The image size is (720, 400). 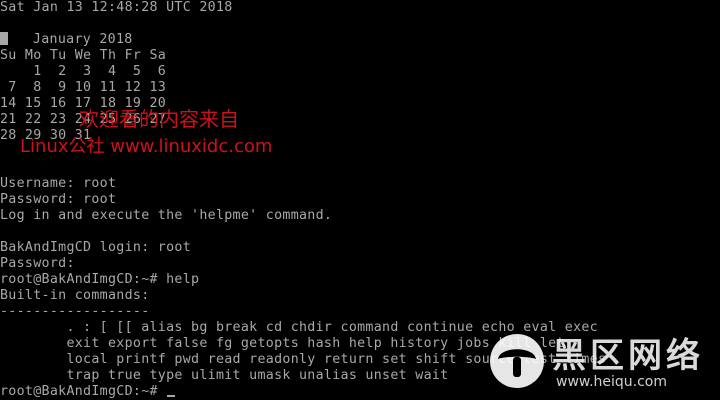 What do you see at coordinates (66, 40) in the screenshot?
I see `calendar-month-header: January 2018` at bounding box center [66, 40].